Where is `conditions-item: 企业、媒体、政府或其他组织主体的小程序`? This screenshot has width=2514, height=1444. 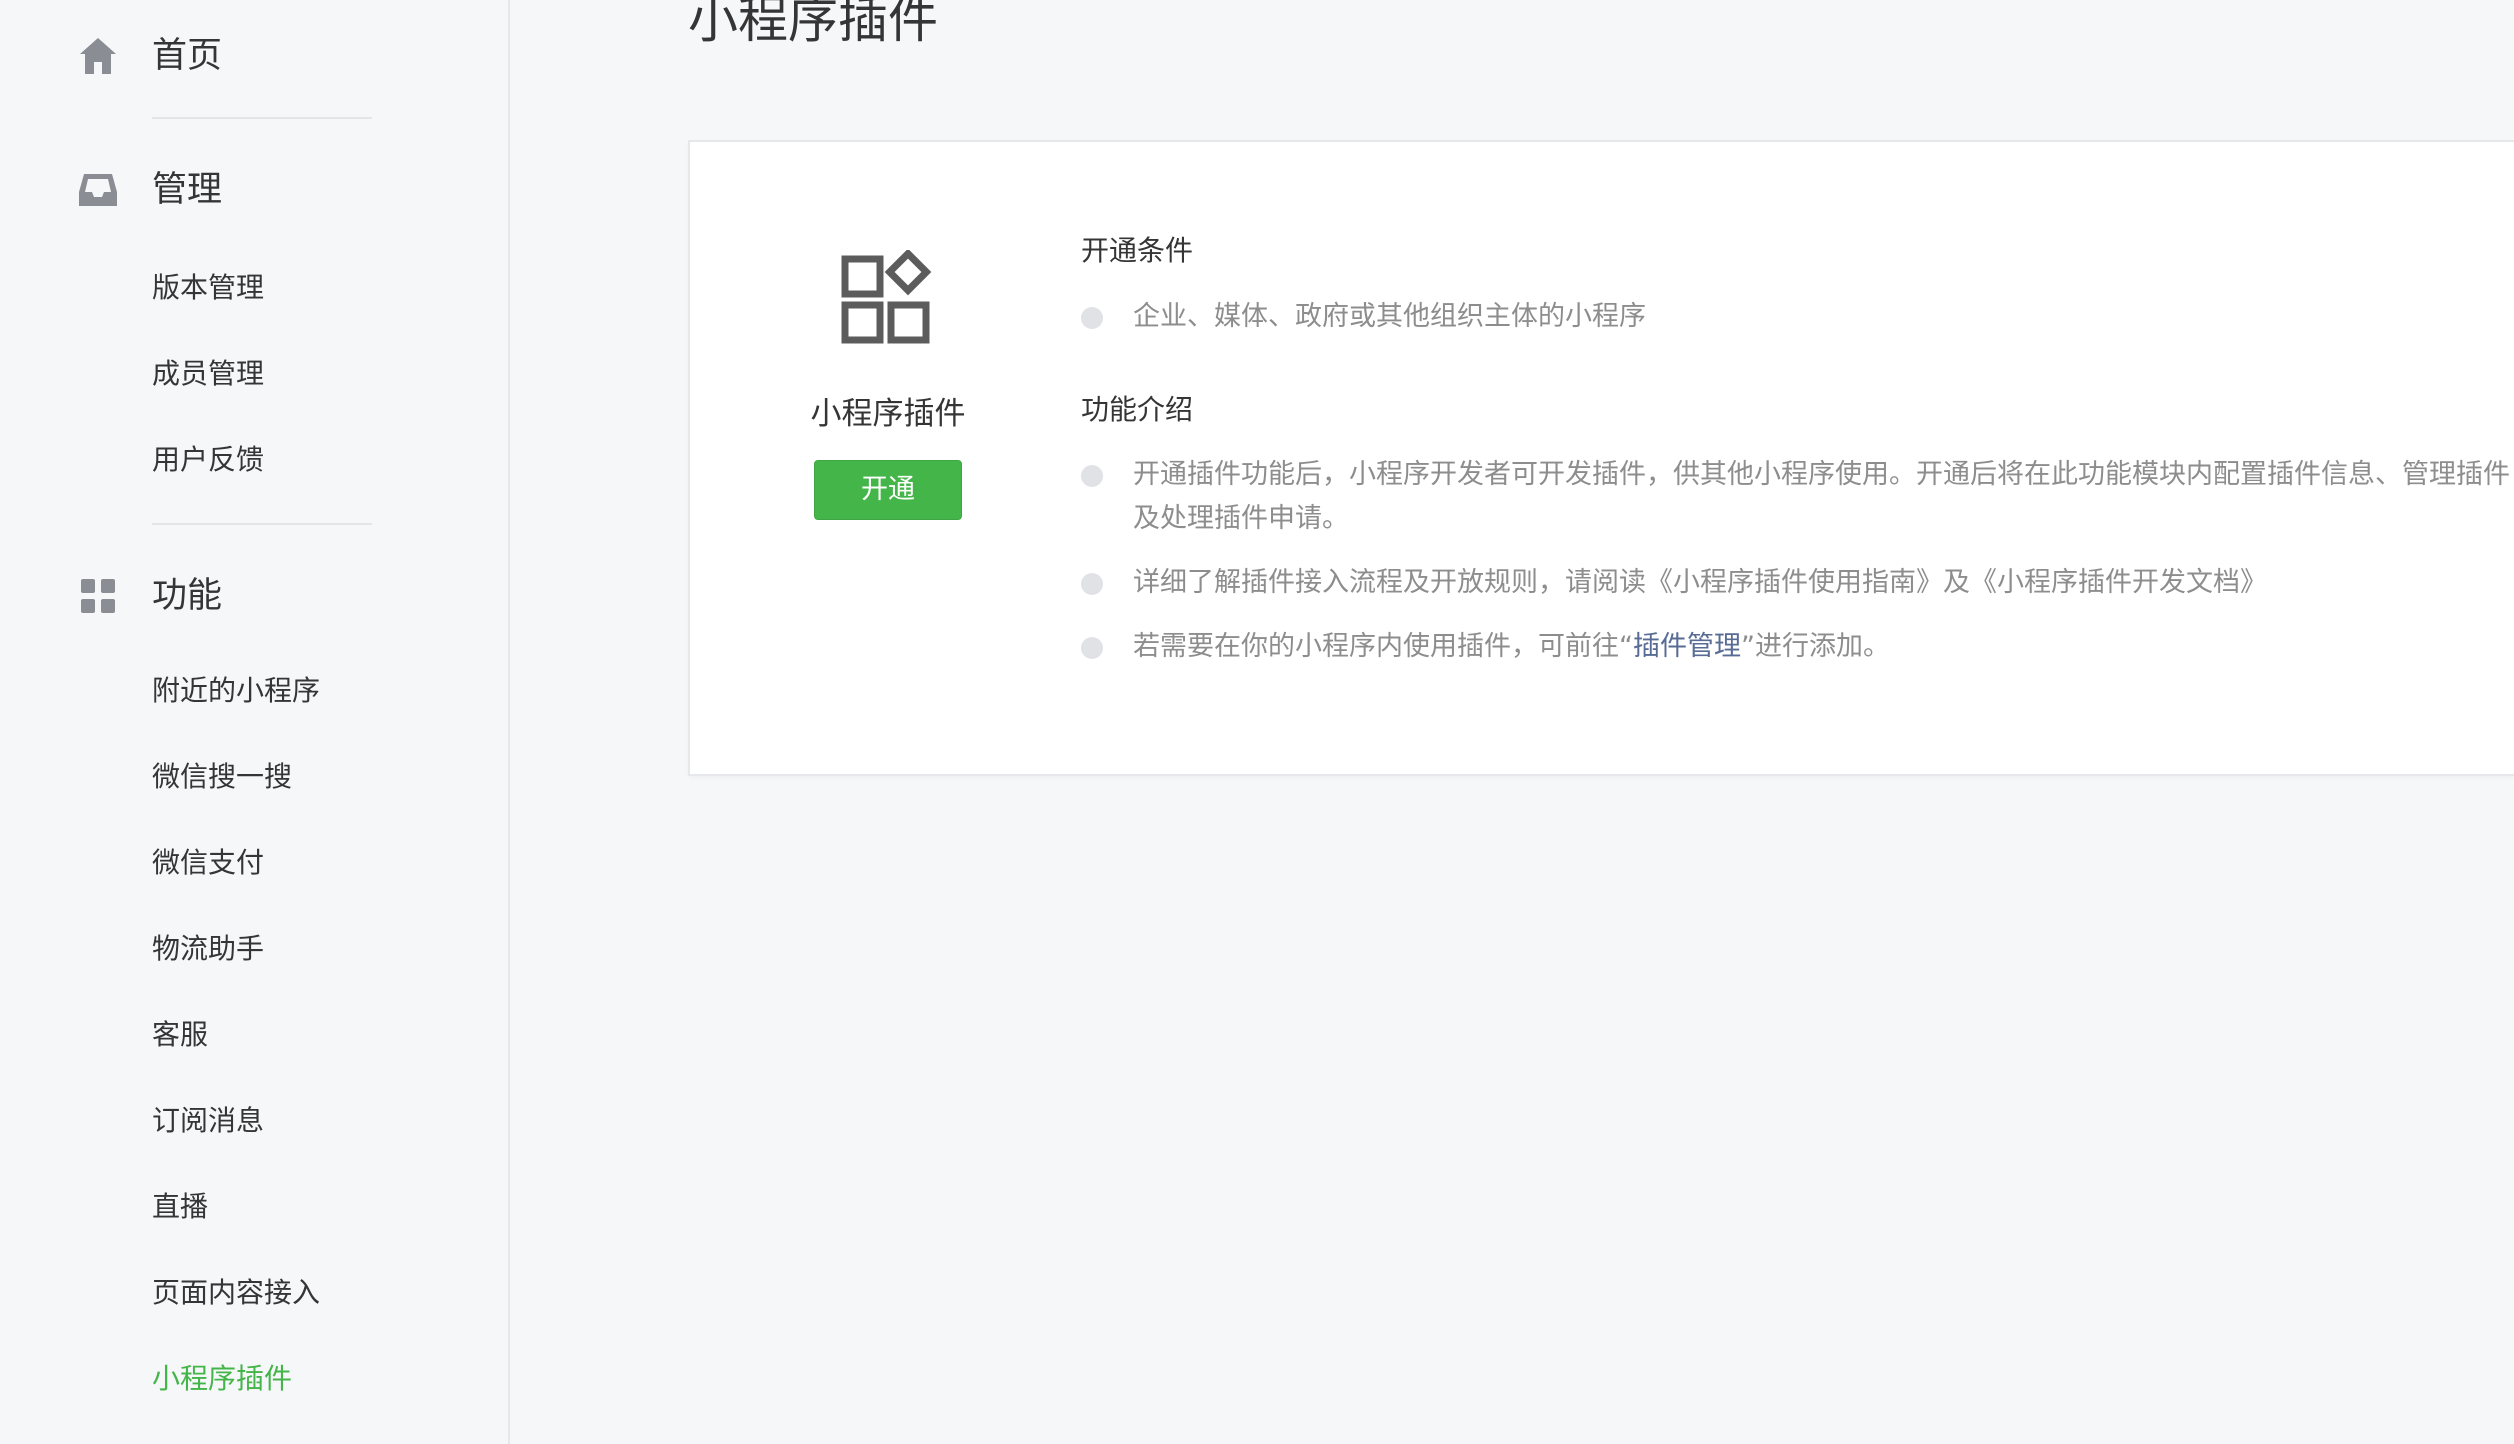
conditions-item: 企业、媒体、政府或其他组织主体的小程序 is located at coordinates (1797, 317).